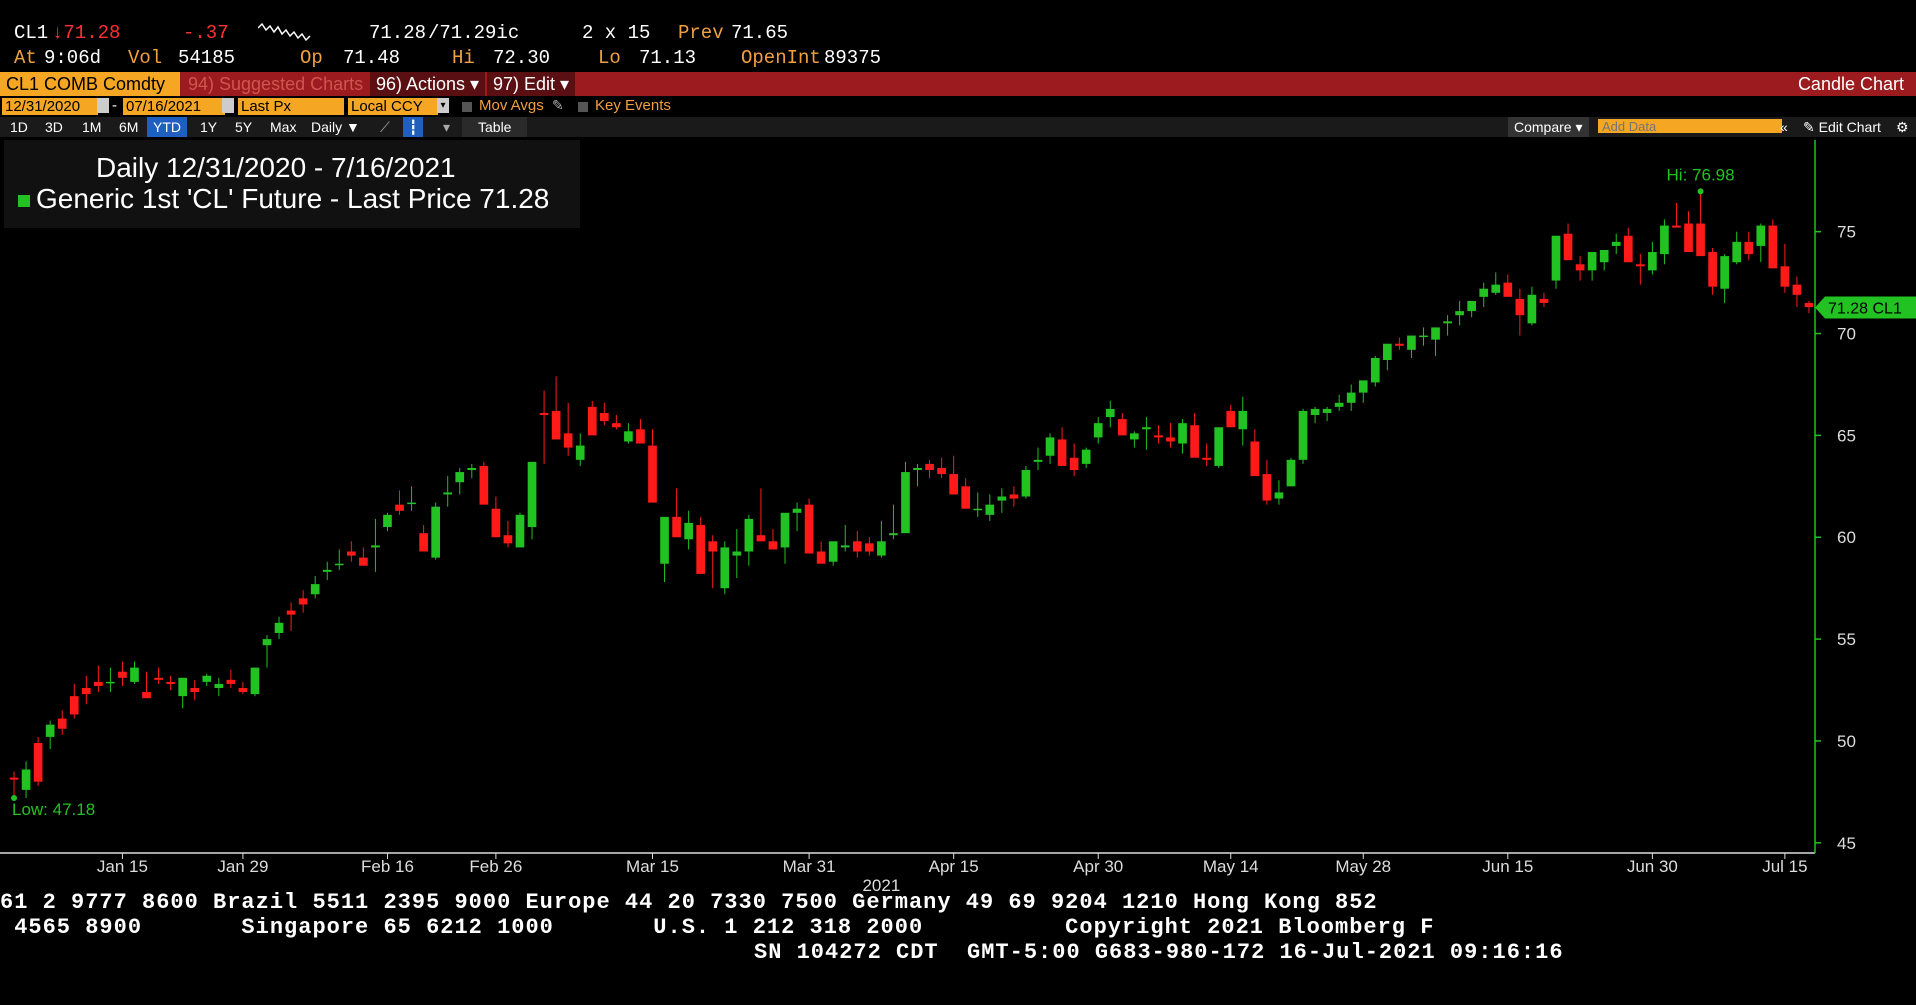  What do you see at coordinates (1652, 866) in the screenshot?
I see `x-tick-label: Jun 30` at bounding box center [1652, 866].